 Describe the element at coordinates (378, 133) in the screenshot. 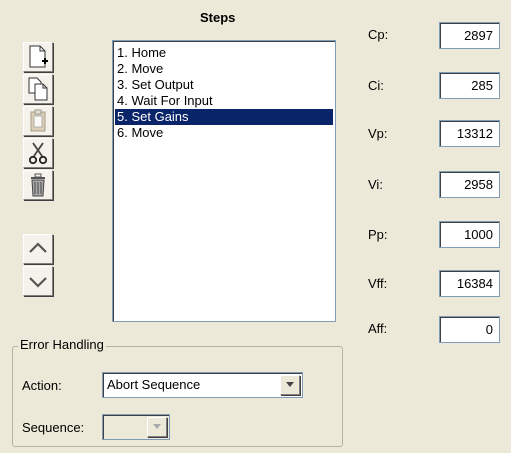

I see `vp-label: Vp:` at that location.